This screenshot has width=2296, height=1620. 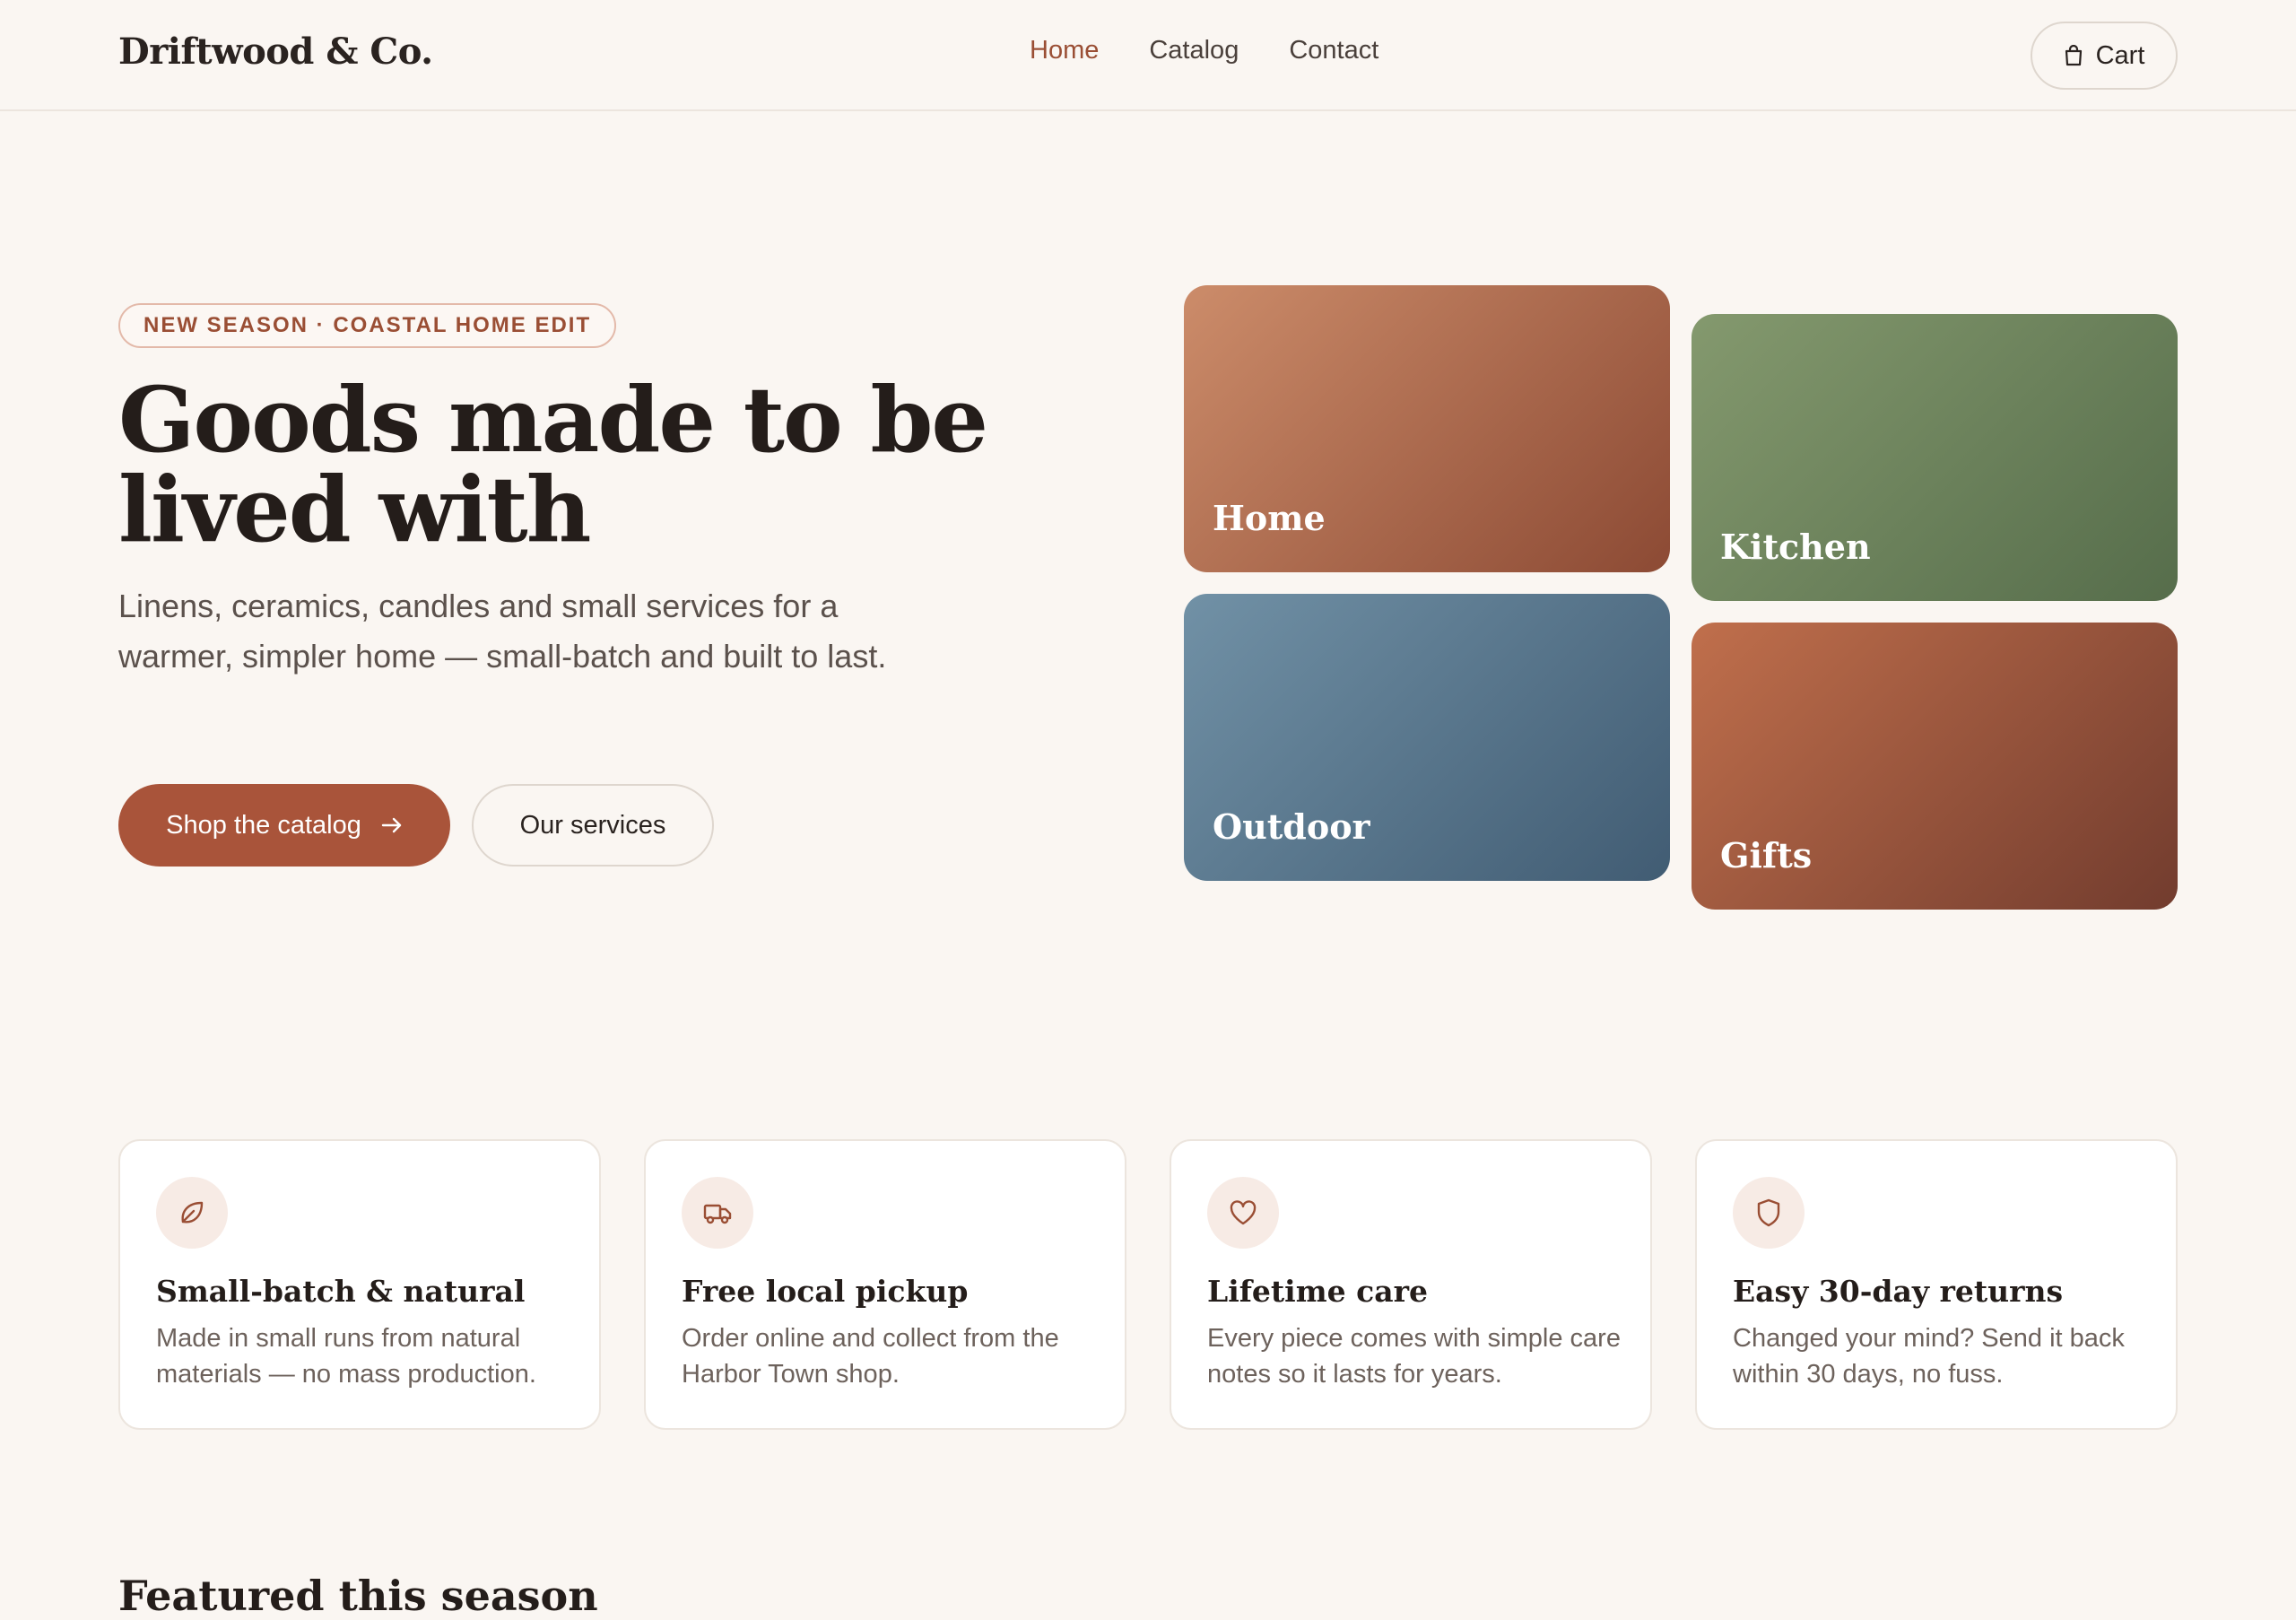 What do you see at coordinates (1194, 50) in the screenshot?
I see `nav-catalog: Catalog` at bounding box center [1194, 50].